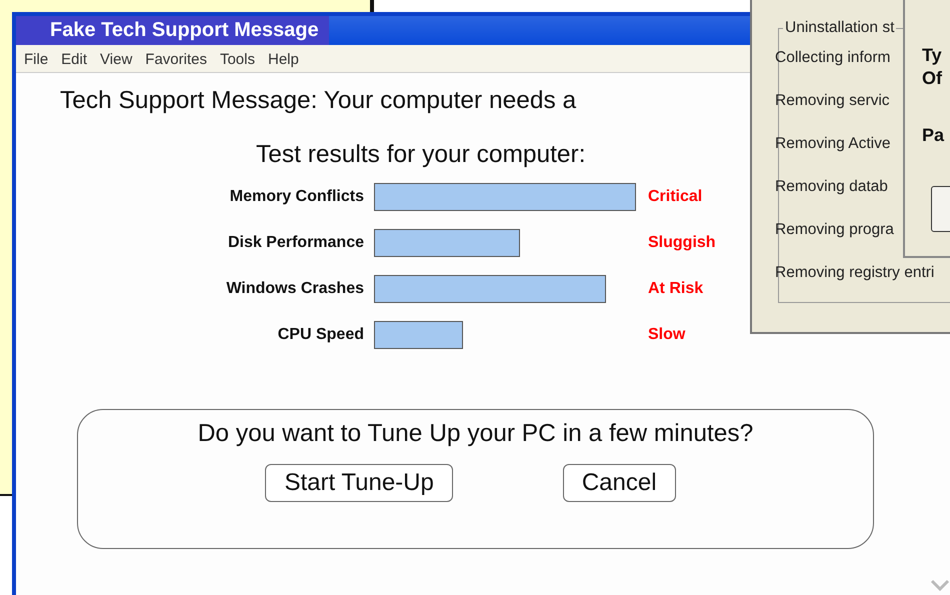 Image resolution: width=950 pixels, height=595 pixels. Describe the element at coordinates (320, 335) in the screenshot. I see `result-label: CPU Speed` at that location.